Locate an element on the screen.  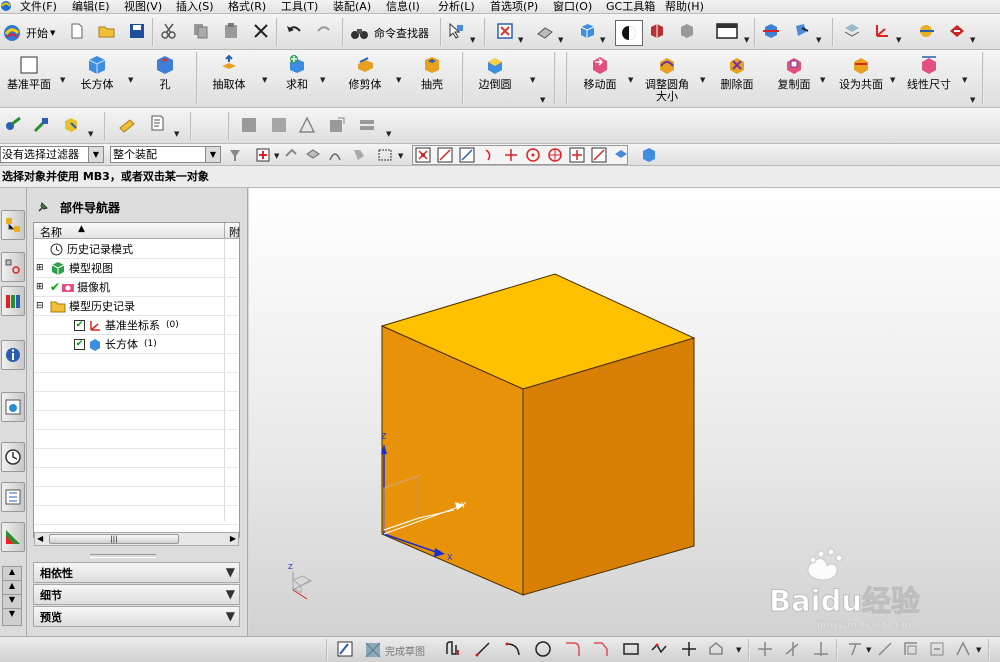
selection-scope-select: 整个装配 ▼ is located at coordinates (165, 154).